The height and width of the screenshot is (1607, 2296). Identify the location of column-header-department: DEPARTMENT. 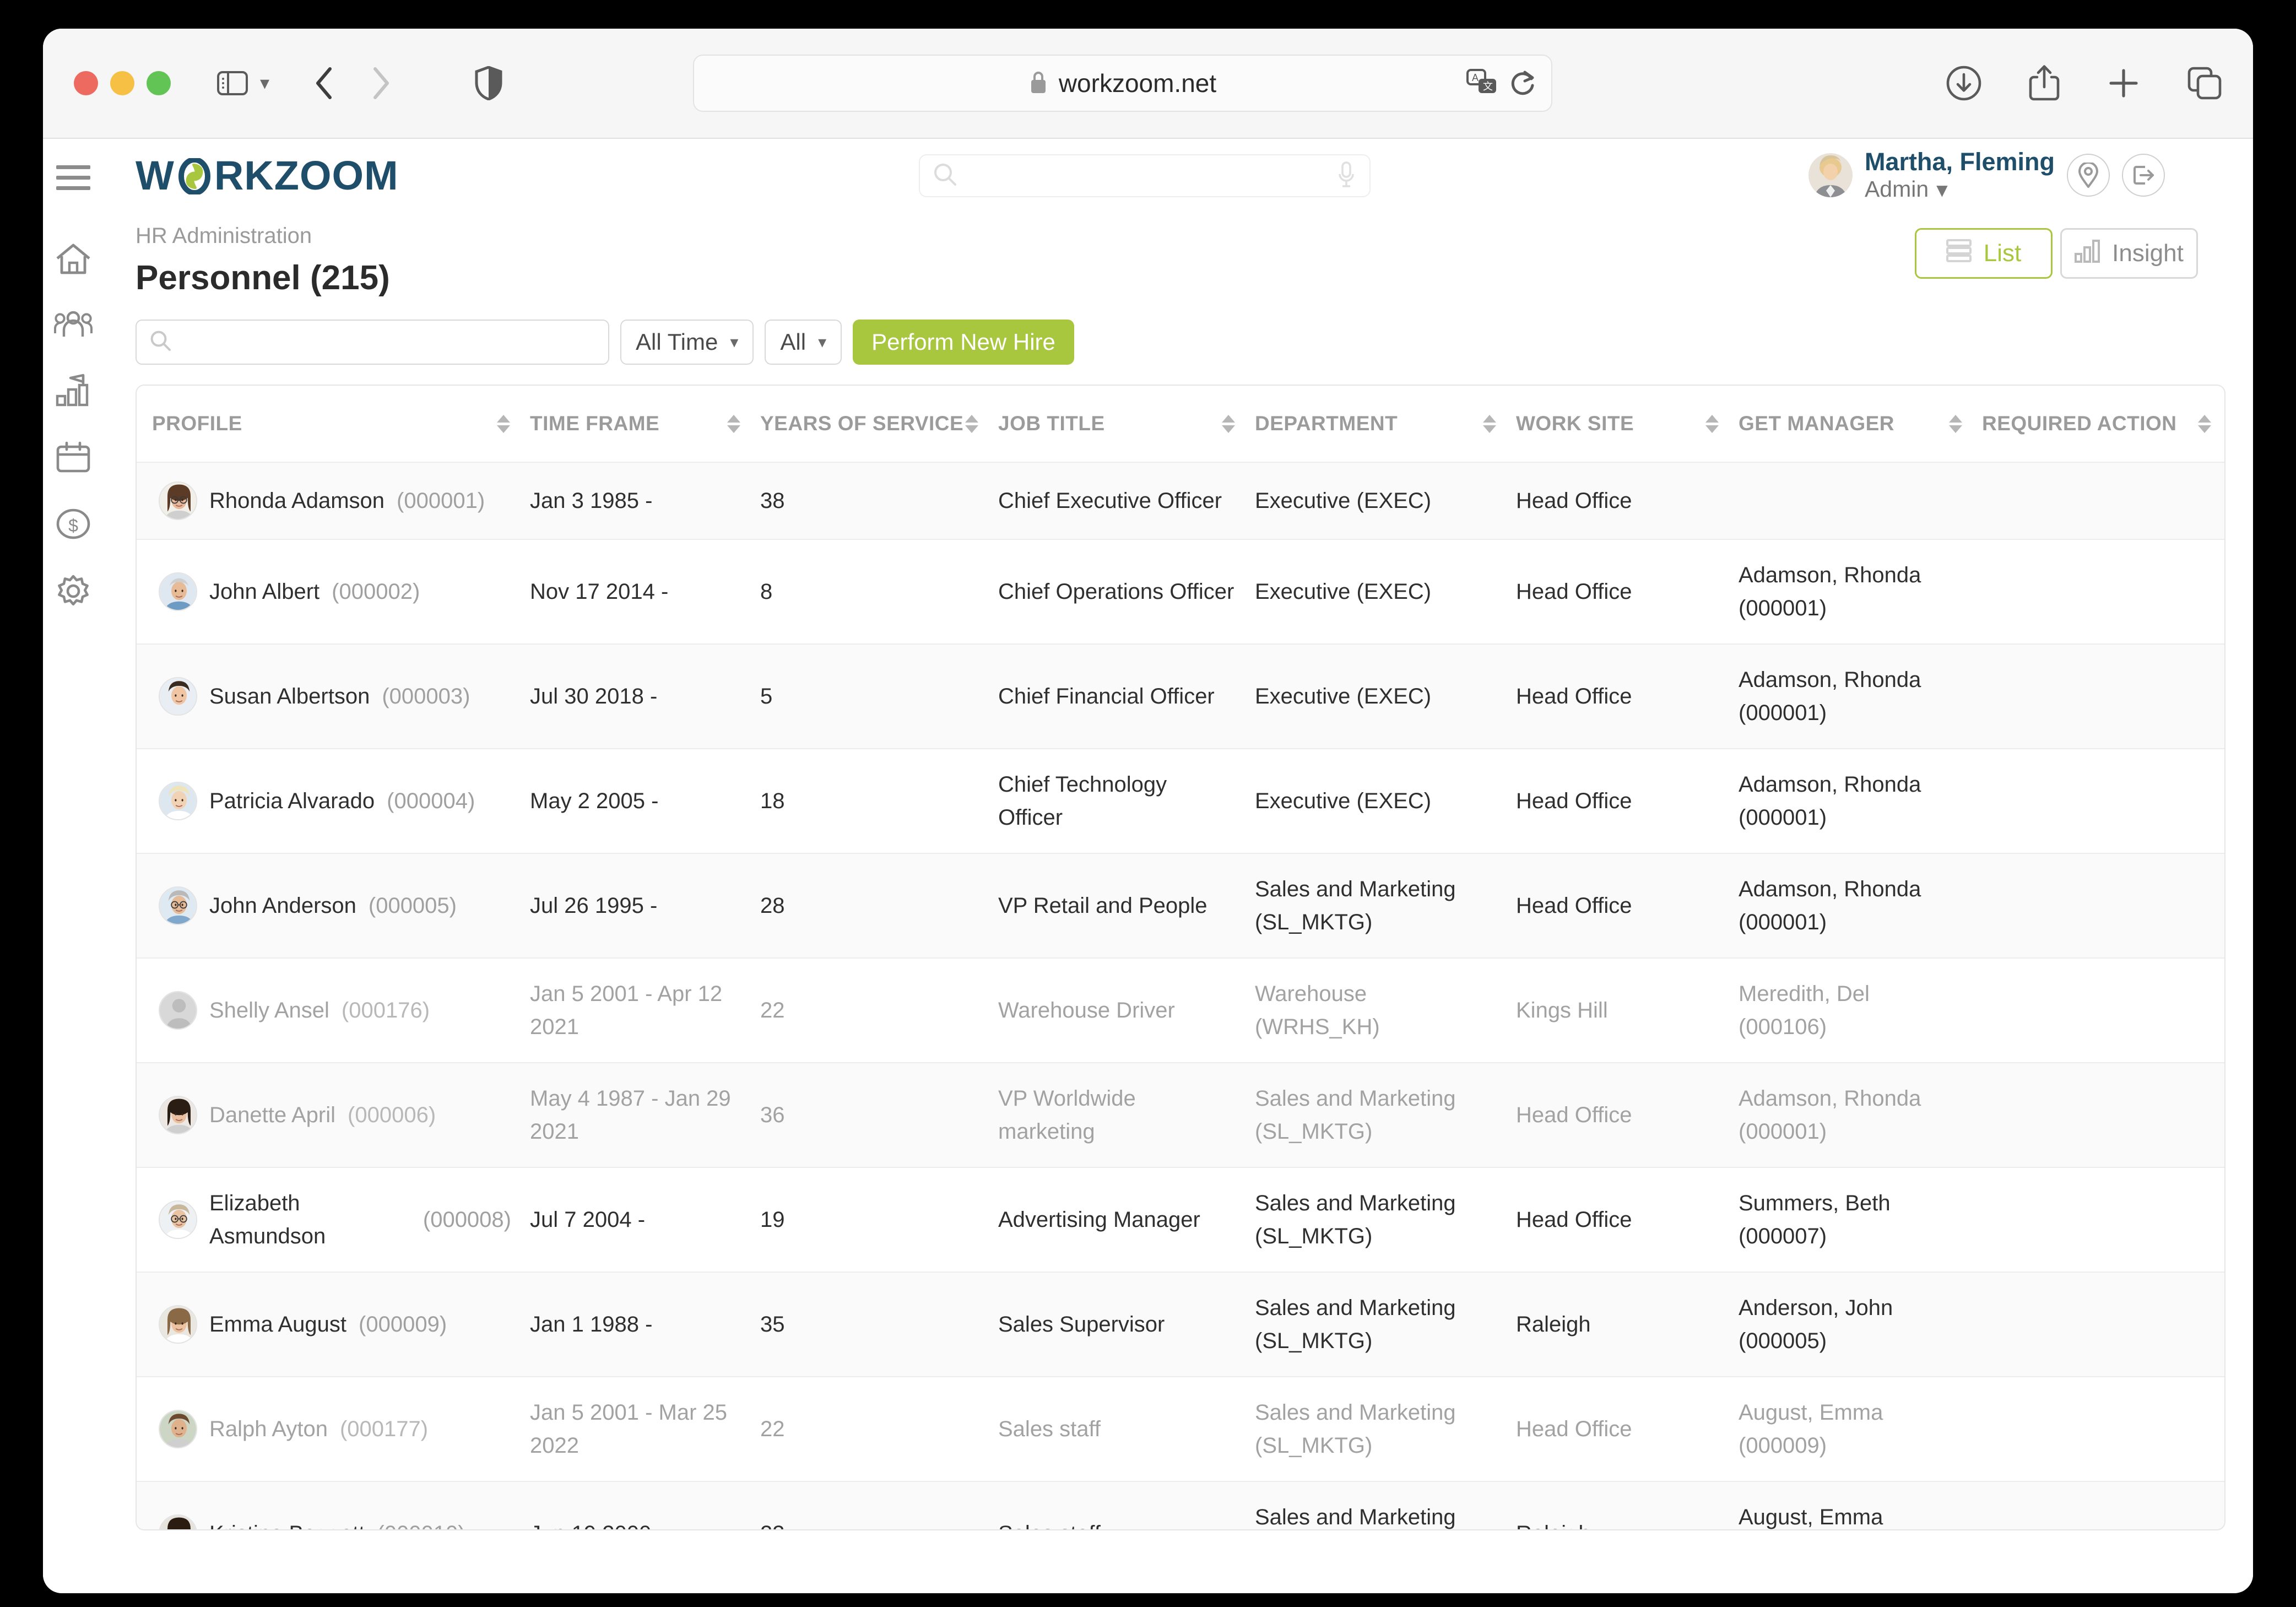
(1378, 424).